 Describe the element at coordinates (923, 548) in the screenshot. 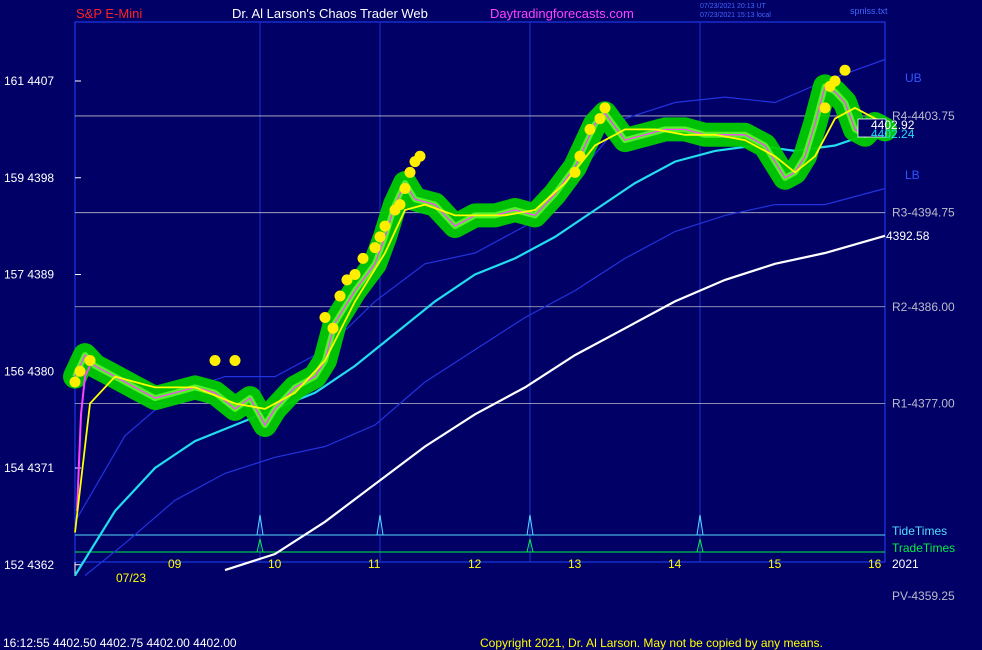

I see `trade-label: TradeTimes` at that location.